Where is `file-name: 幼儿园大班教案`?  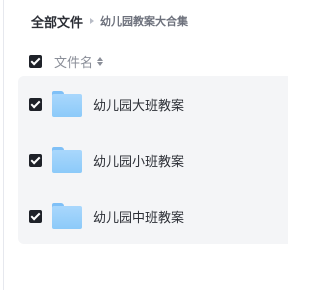 file-name: 幼儿园大班教案 is located at coordinates (138, 104).